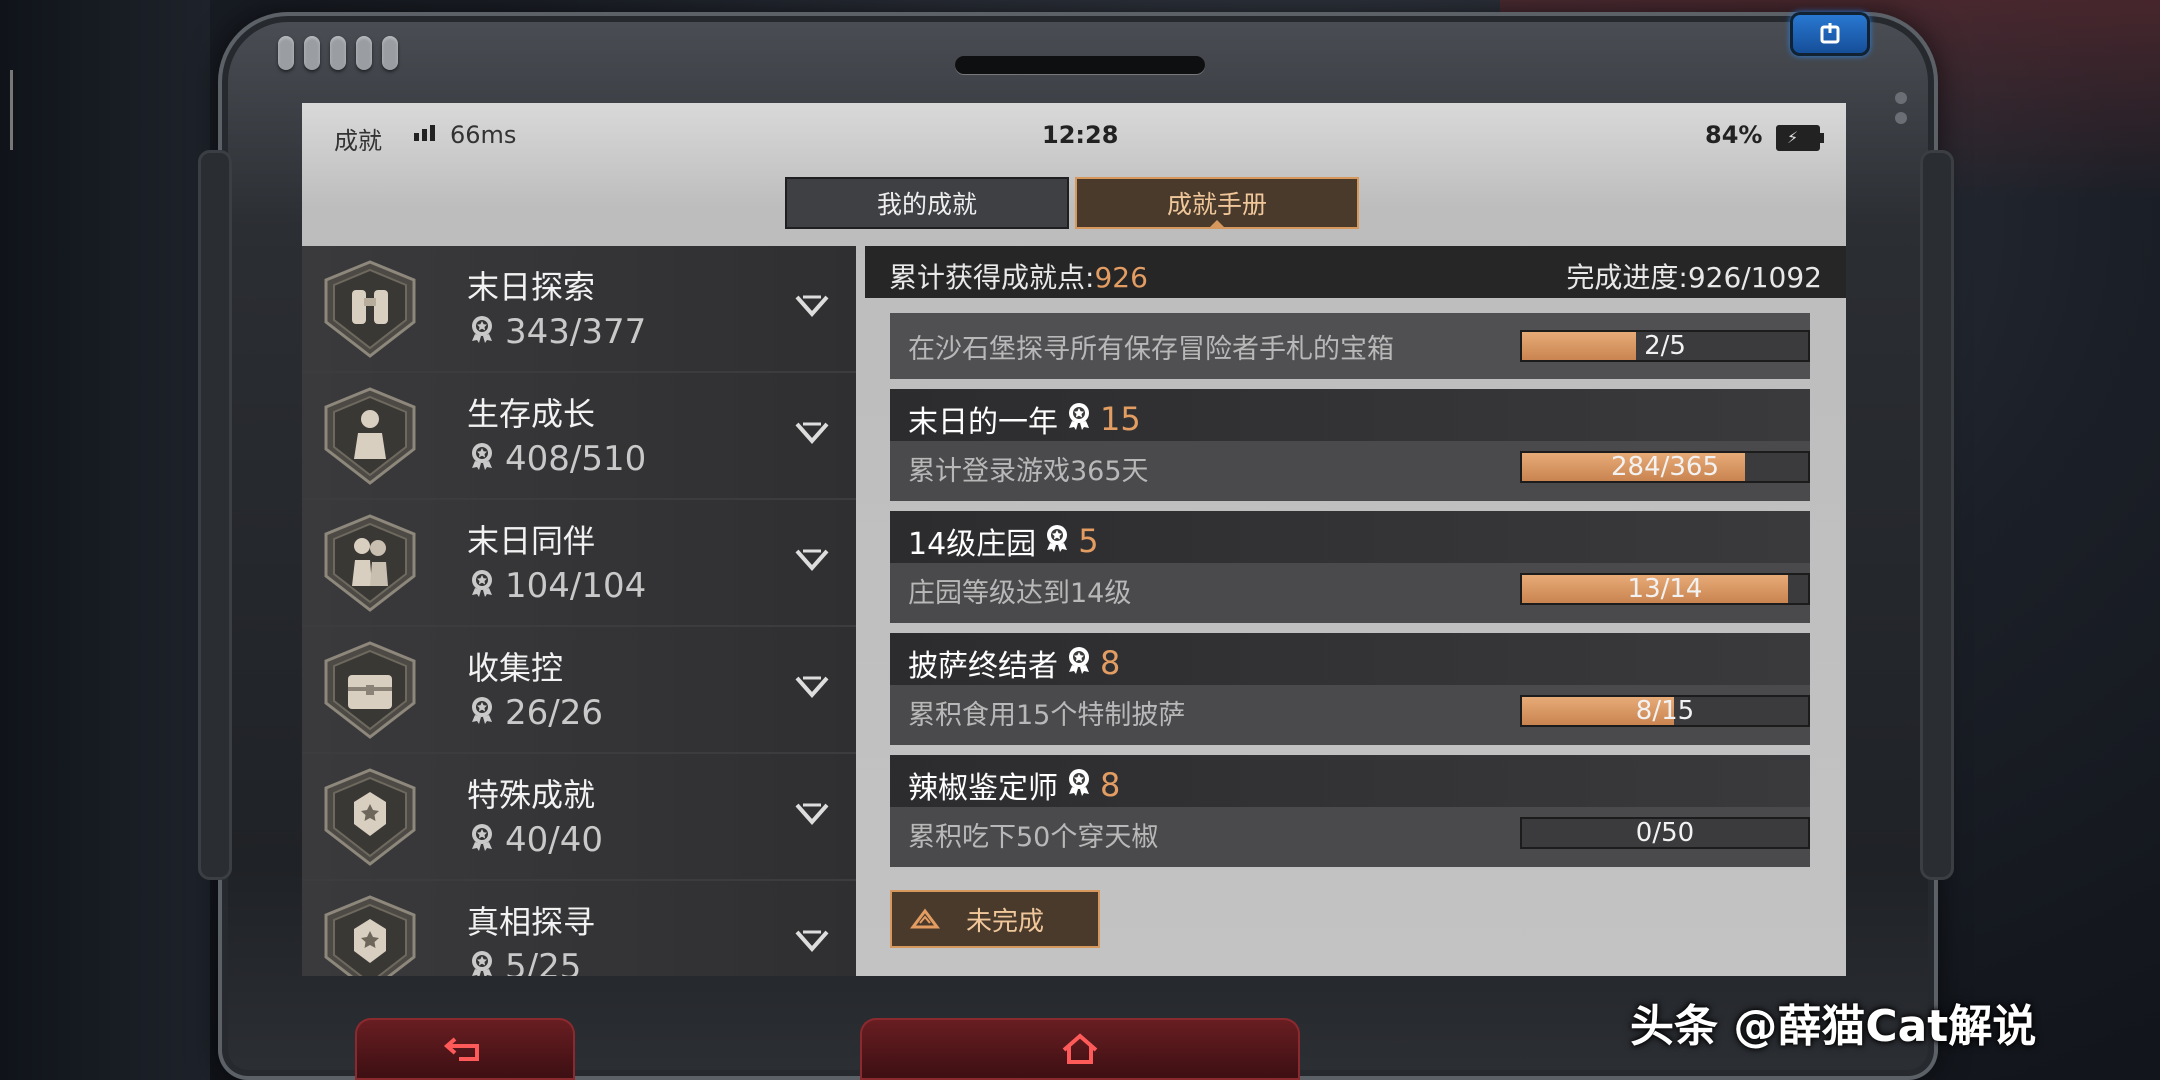  Describe the element at coordinates (1028, 471) in the screenshot. I see `achievement-desc: 累计登录游戏365天` at that location.